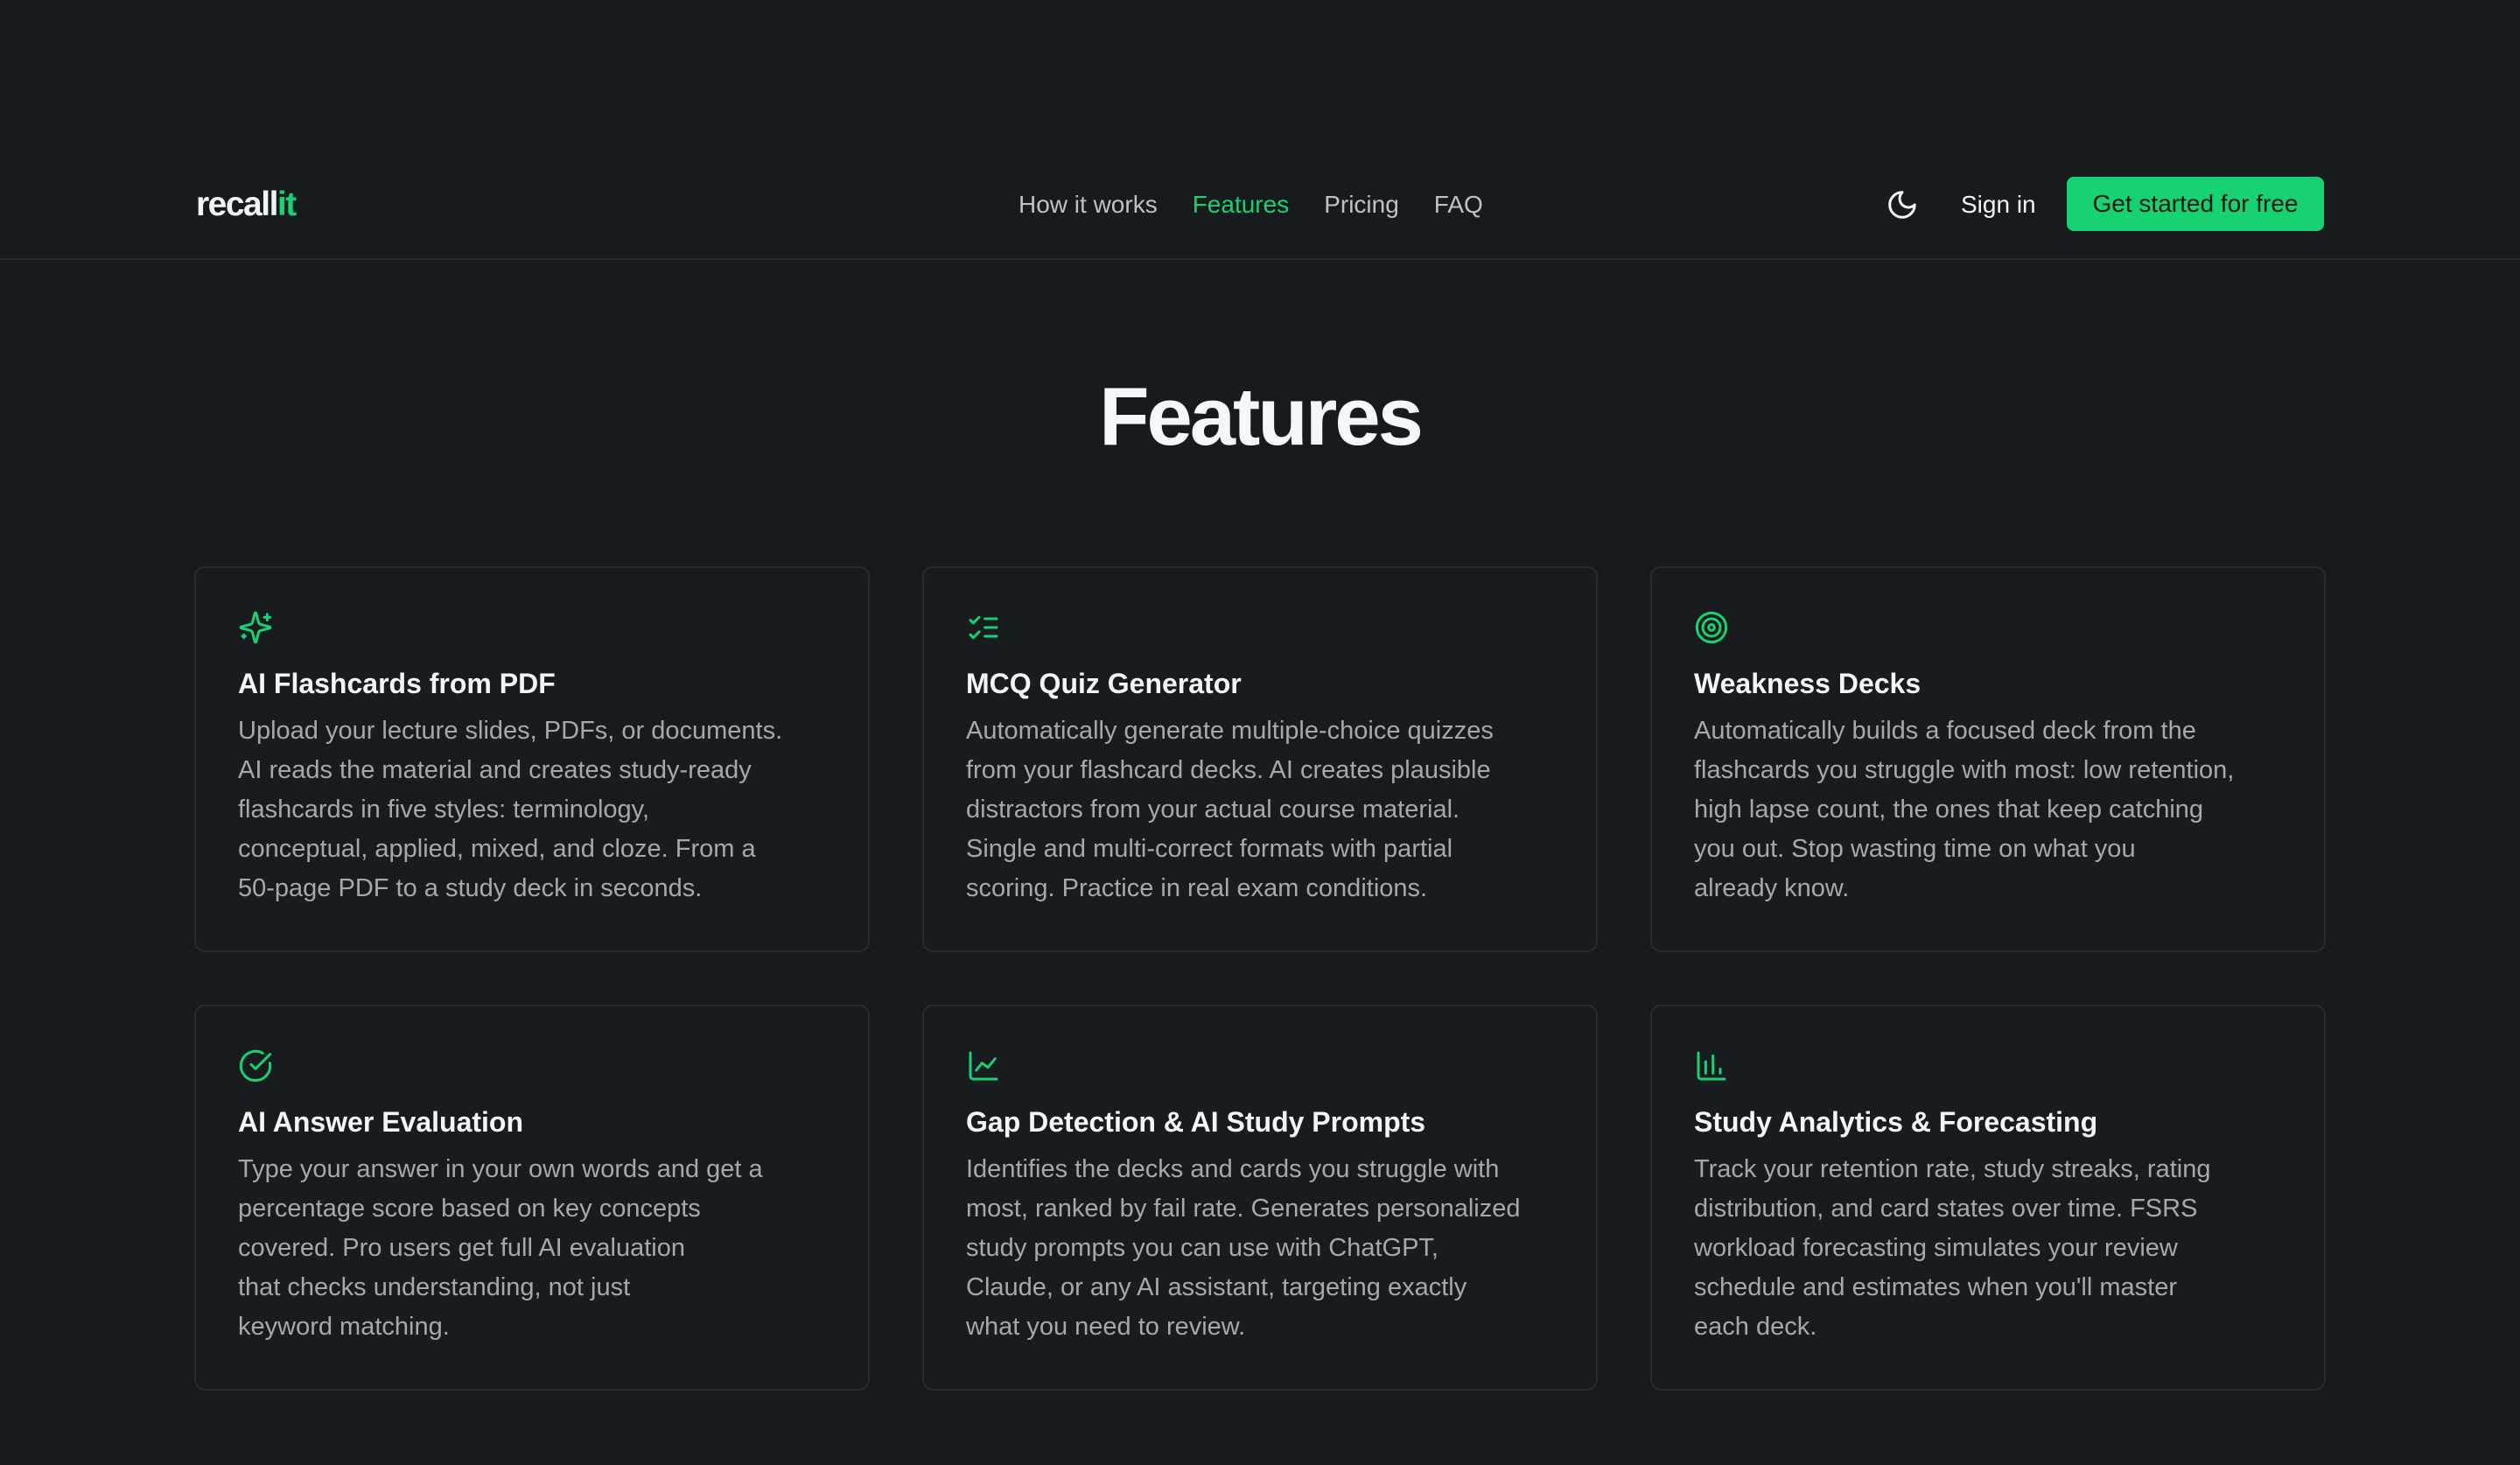 The image size is (2520, 1465). What do you see at coordinates (1361, 205) in the screenshot?
I see `nav-pricing: Pricing` at bounding box center [1361, 205].